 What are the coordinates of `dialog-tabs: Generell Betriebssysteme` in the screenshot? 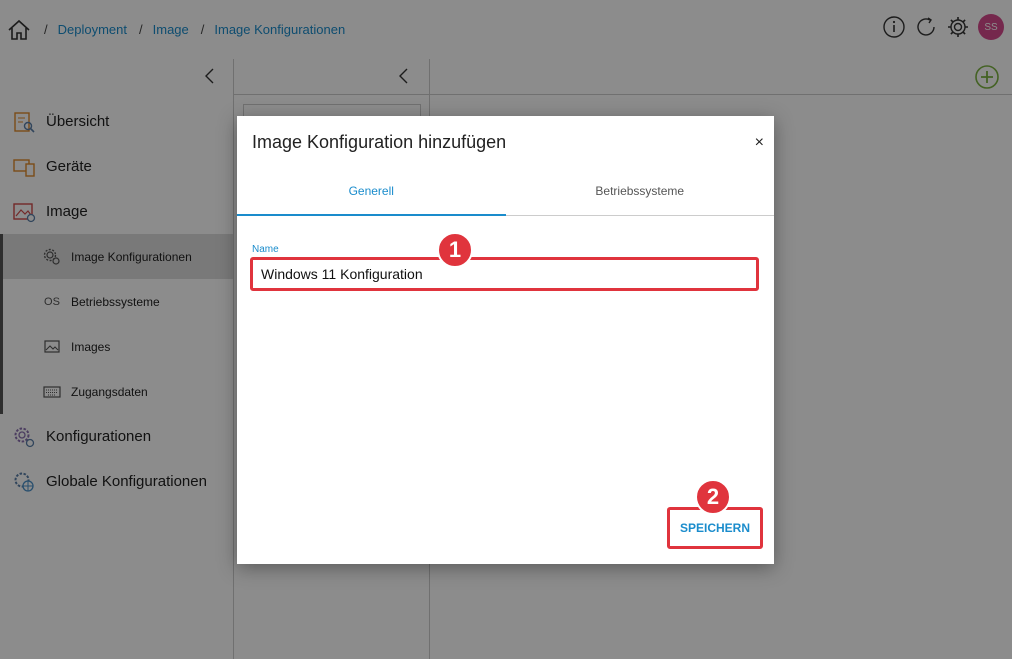 It's located at (505, 191).